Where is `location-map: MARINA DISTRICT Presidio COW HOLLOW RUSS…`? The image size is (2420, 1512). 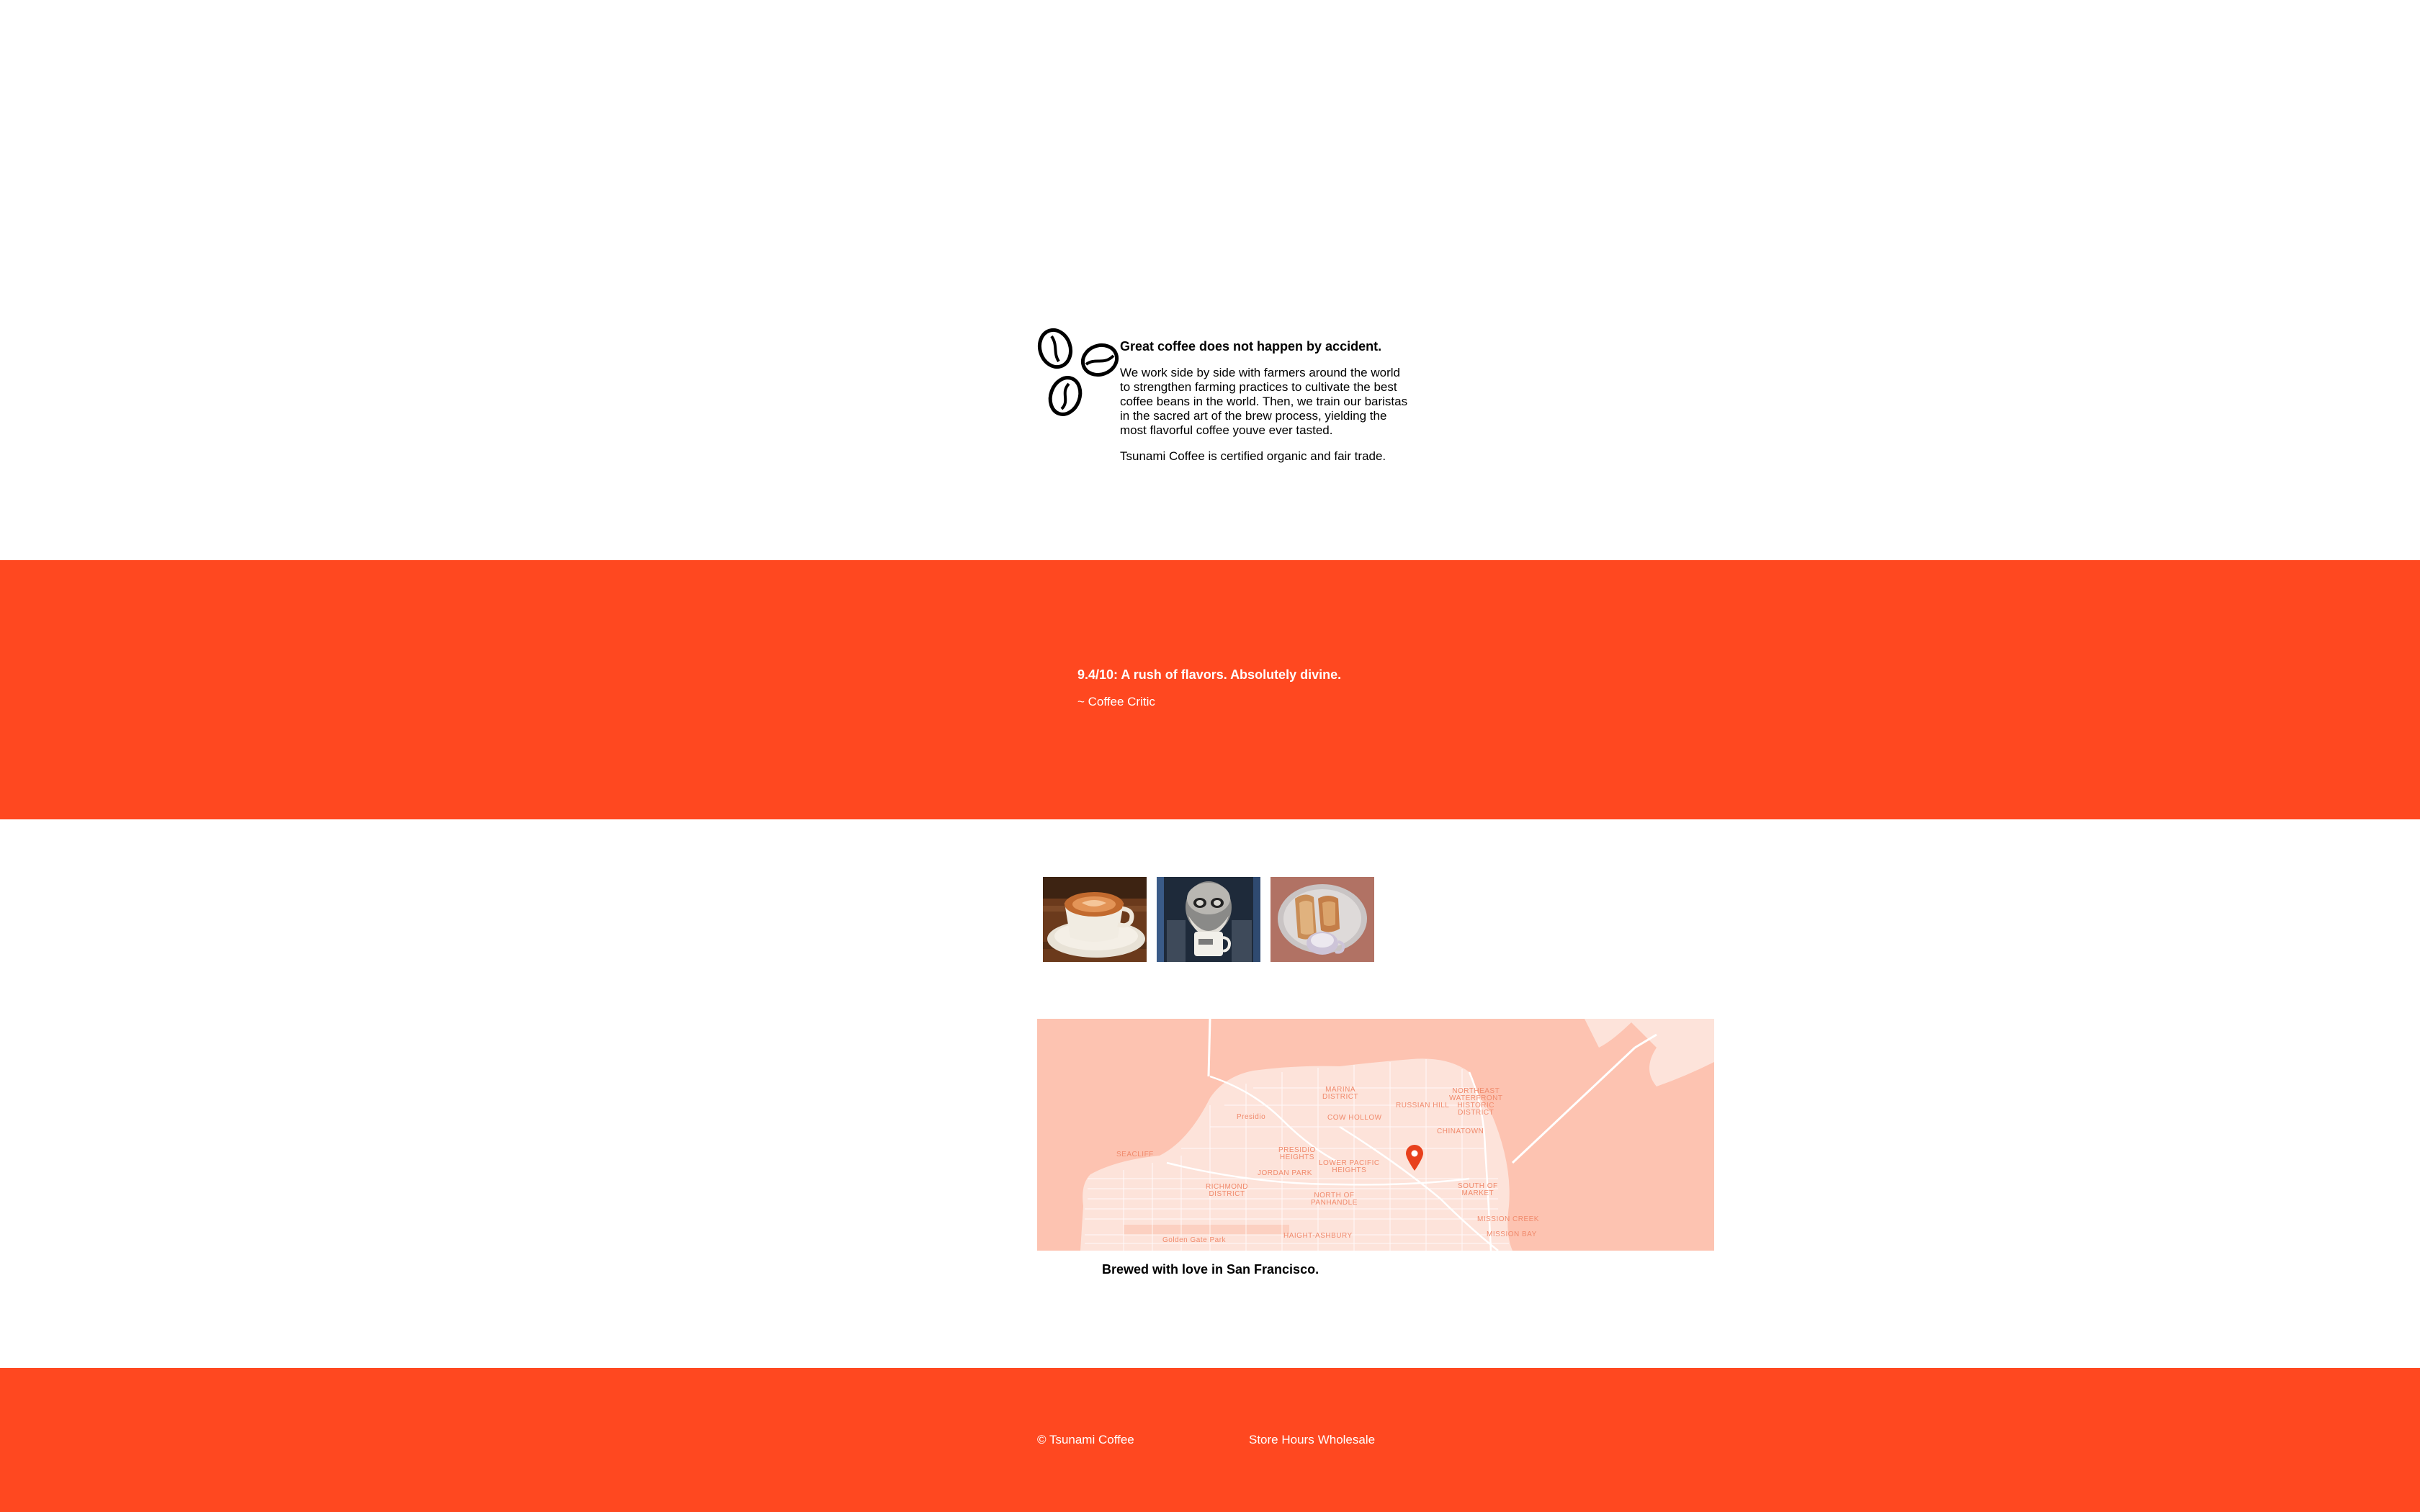 location-map: MARINA DISTRICT Presidio COW HOLLOW RUSS… is located at coordinates (1375, 1135).